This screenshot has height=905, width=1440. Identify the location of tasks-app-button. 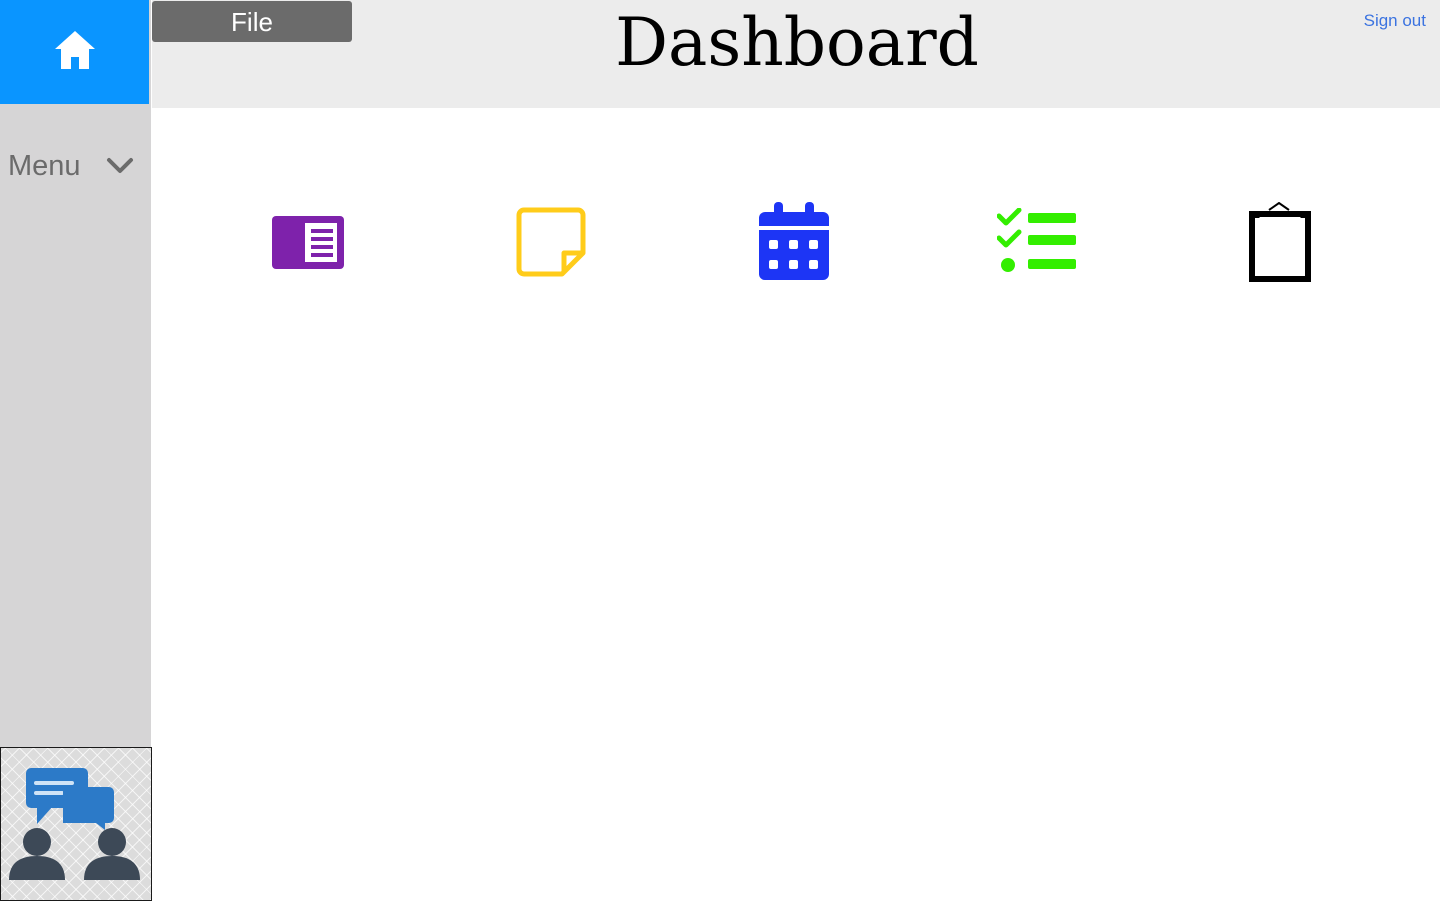
(1037, 244).